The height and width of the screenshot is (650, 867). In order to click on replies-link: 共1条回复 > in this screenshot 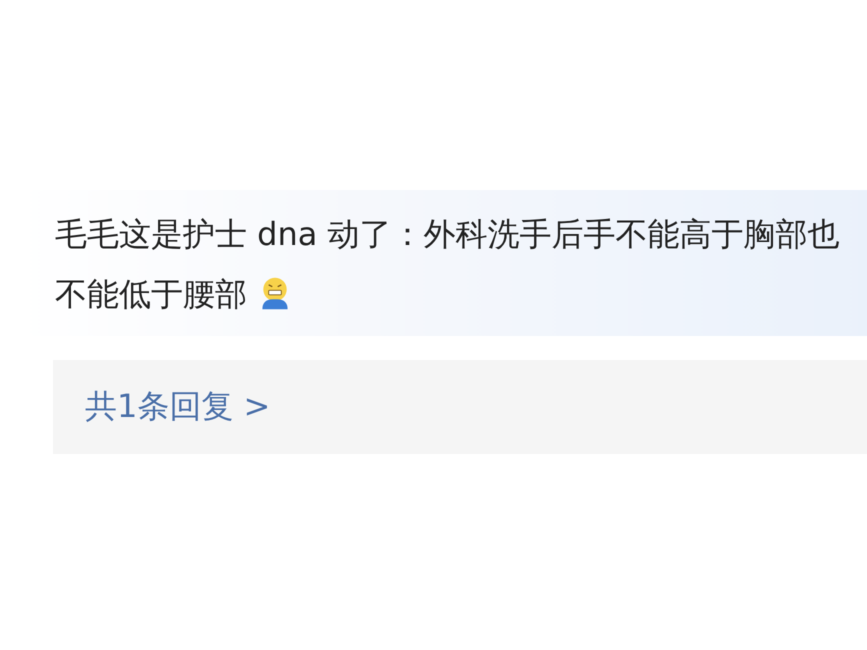, I will do `click(177, 407)`.